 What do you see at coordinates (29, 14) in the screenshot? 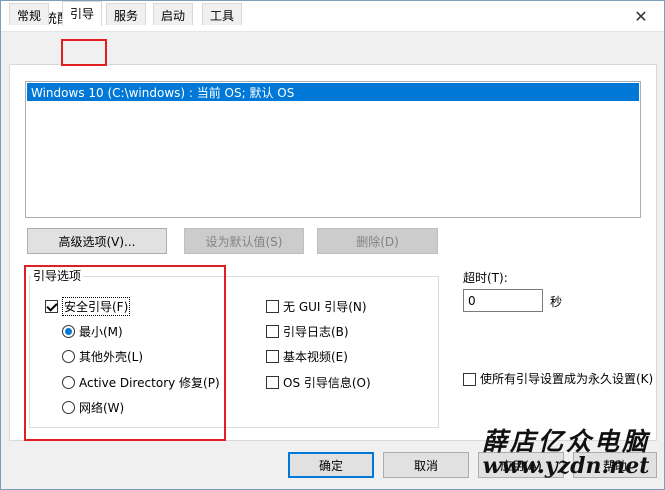
I see `tab-general: 常规` at bounding box center [29, 14].